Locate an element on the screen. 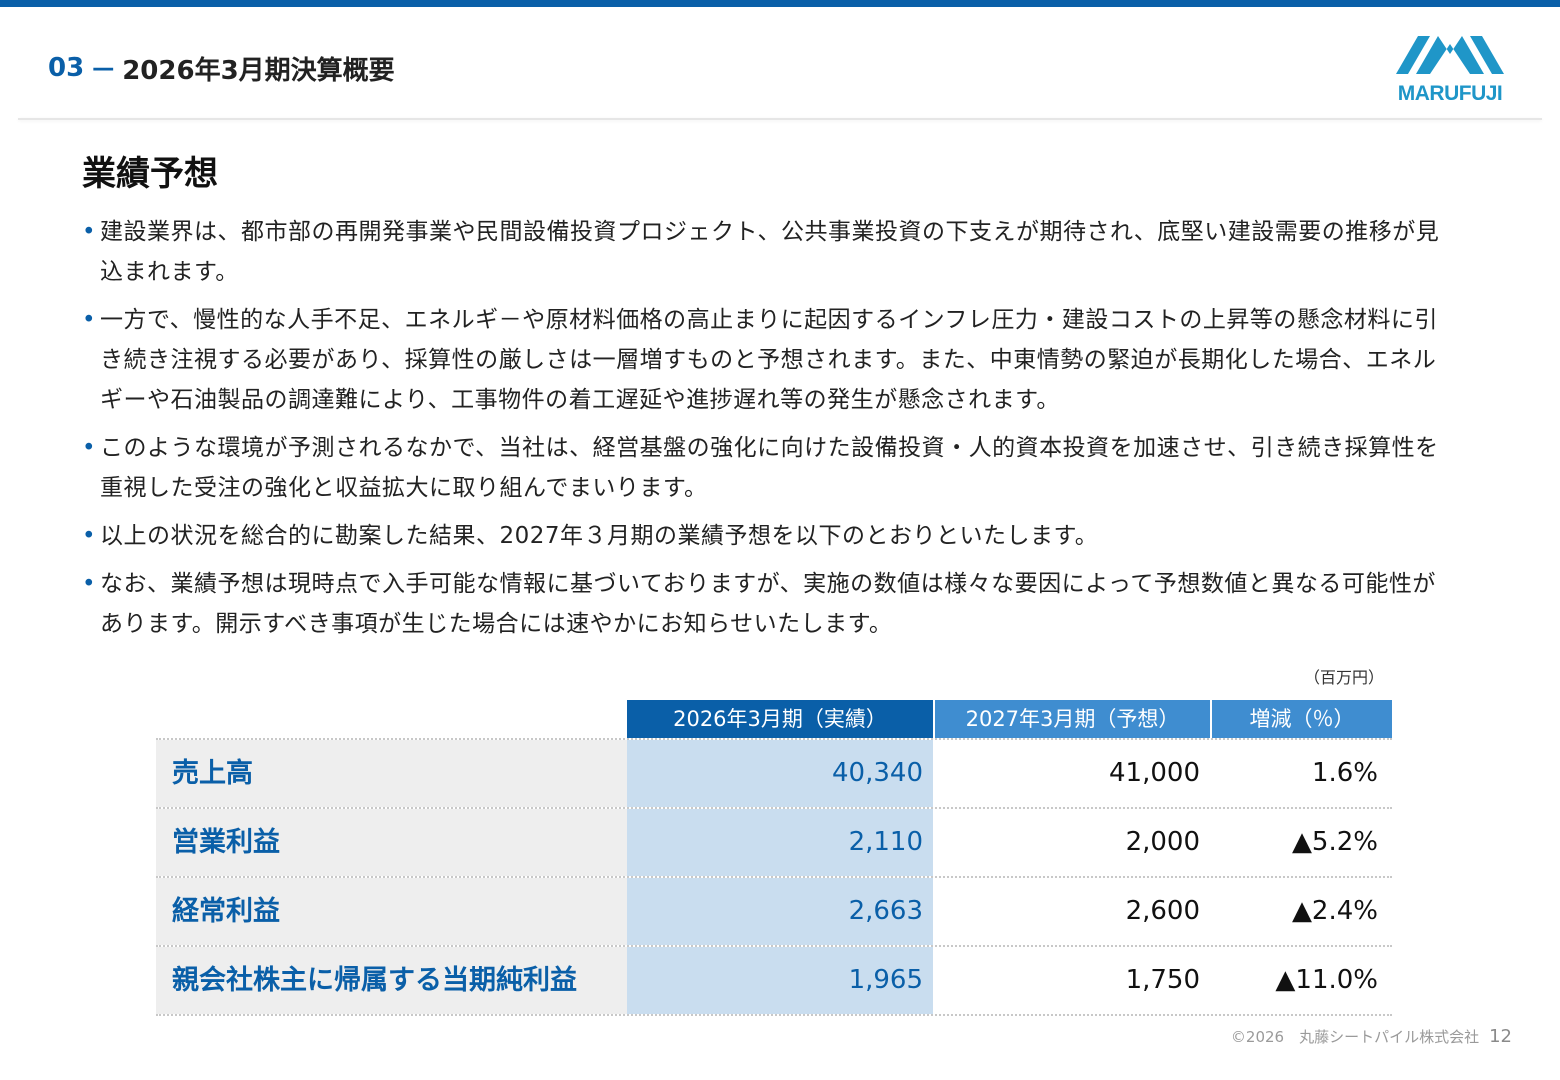  table-row: 経常利益 2,663 2,600 ▲2.4% is located at coordinates (774, 910).